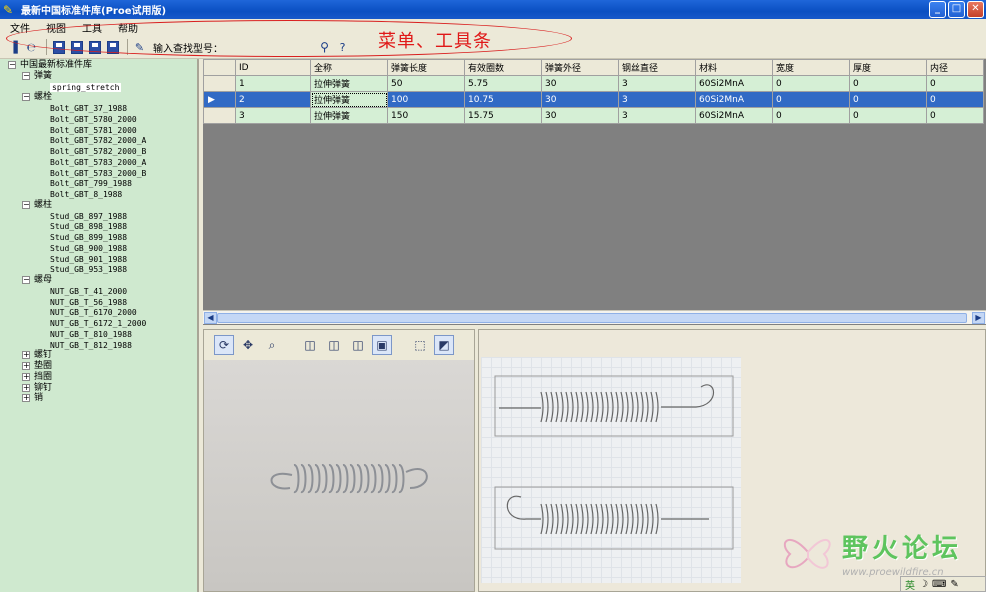 This screenshot has width=986, height=592. What do you see at coordinates (86, 87) in the screenshot?
I see `tree-item: spring_stretch` at bounding box center [86, 87].